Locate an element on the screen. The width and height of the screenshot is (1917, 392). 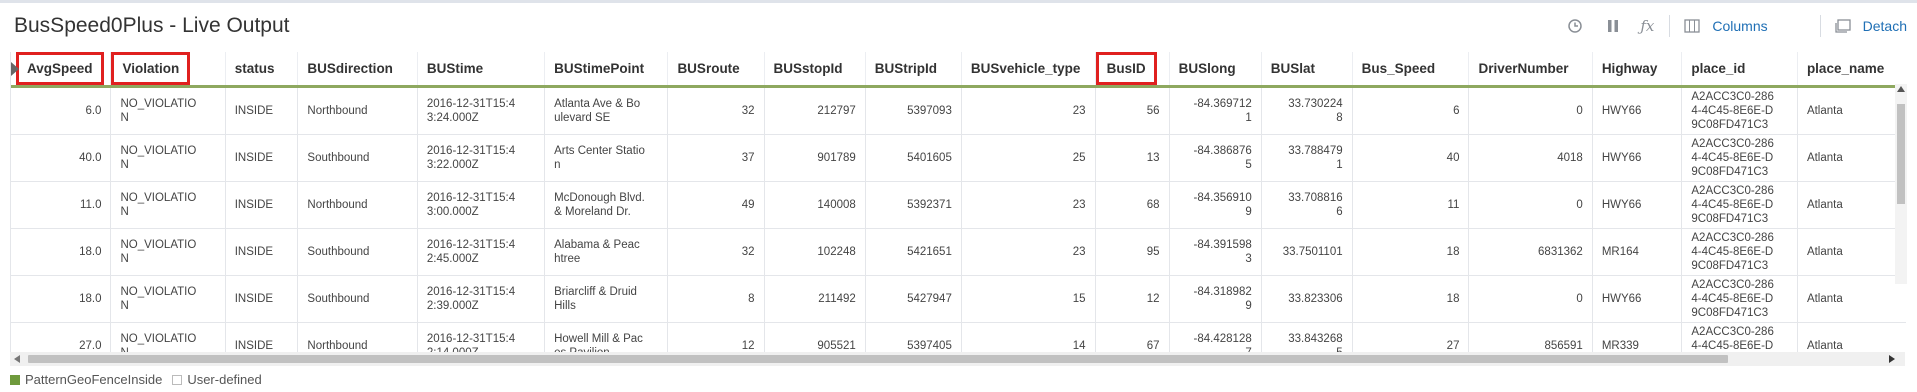
table-cell: 2016-12-31T15:4 3:00.000Z is located at coordinates (481, 205).